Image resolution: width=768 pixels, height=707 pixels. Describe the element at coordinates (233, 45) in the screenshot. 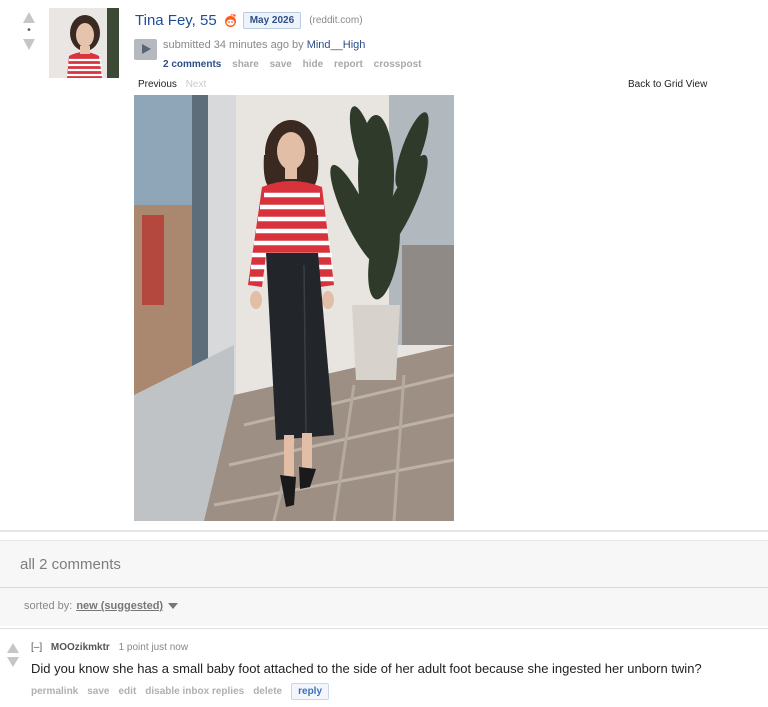

I see `submitted-text: submitted 34 minutes ago by` at that location.